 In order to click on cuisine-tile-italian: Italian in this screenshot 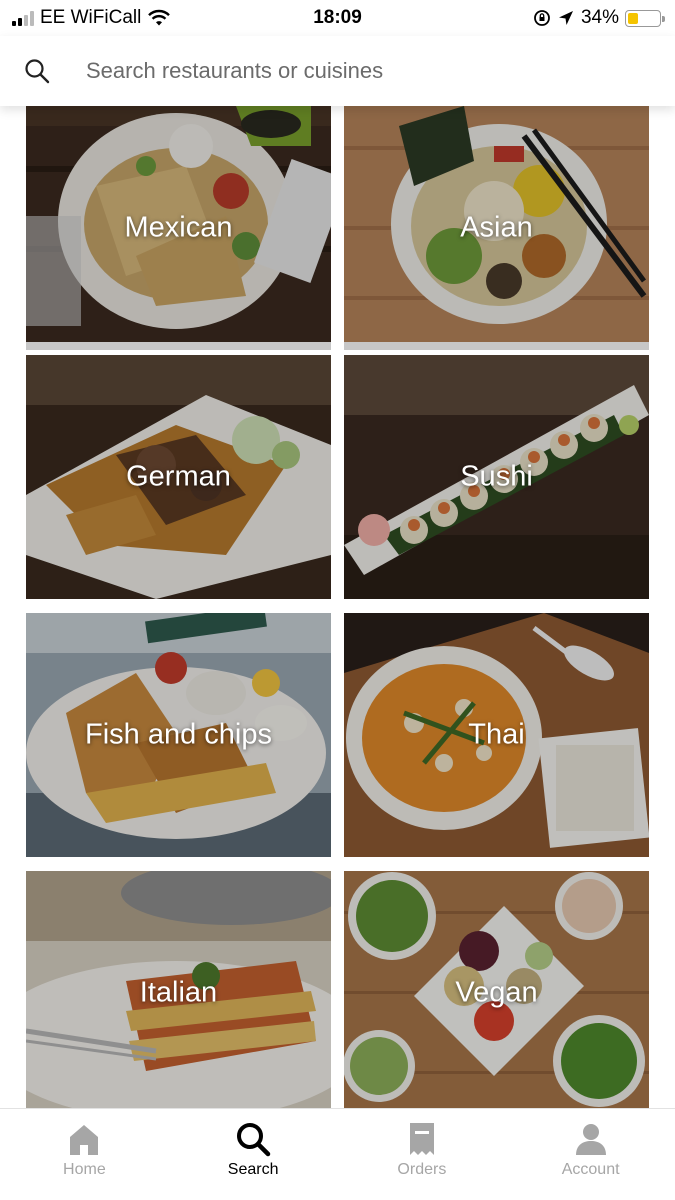, I will do `click(178, 989)`.